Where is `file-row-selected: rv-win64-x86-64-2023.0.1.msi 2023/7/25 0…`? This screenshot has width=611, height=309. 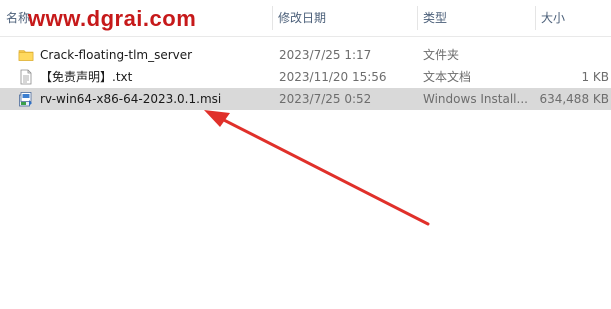
file-row-selected: rv-win64-x86-64-2023.0.1.msi 2023/7/25 0… is located at coordinates (305, 99).